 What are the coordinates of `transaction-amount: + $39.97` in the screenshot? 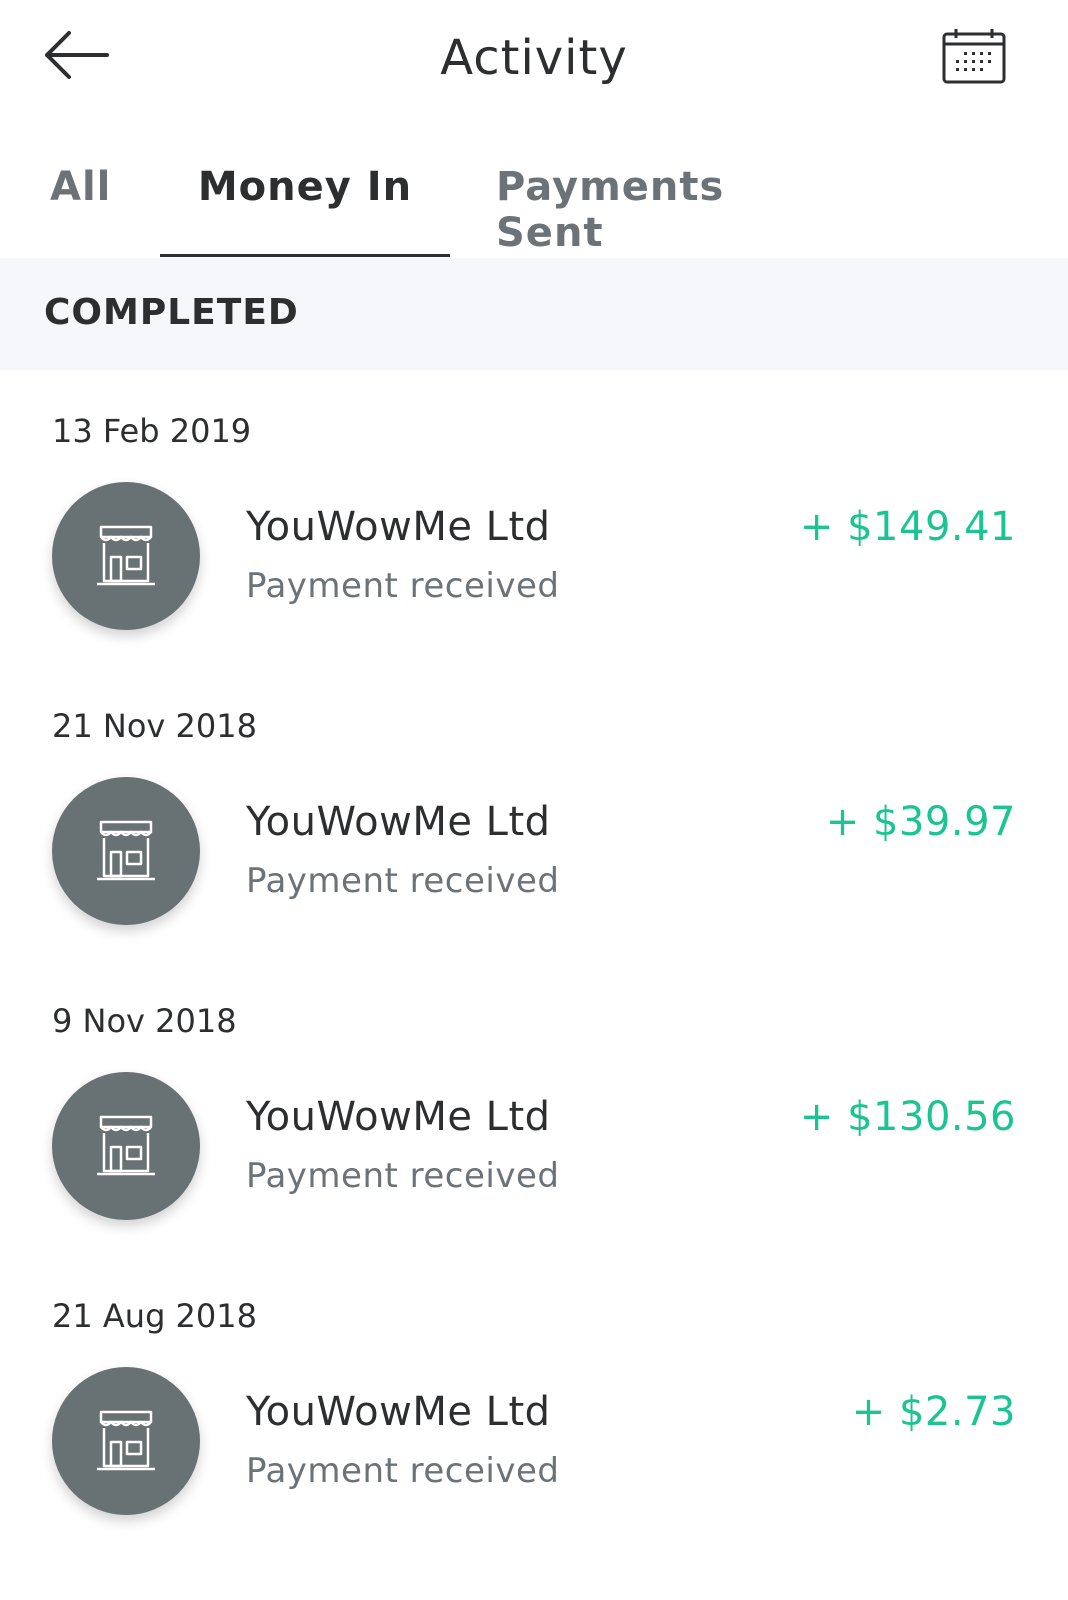 It's located at (920, 822).